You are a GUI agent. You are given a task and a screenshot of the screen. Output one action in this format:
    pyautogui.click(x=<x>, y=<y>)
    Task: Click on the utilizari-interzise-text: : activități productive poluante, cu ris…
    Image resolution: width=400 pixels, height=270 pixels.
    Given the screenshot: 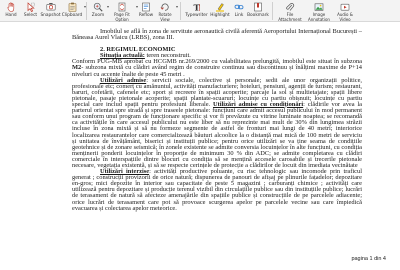 What is the action you would take?
    pyautogui.click(x=217, y=190)
    